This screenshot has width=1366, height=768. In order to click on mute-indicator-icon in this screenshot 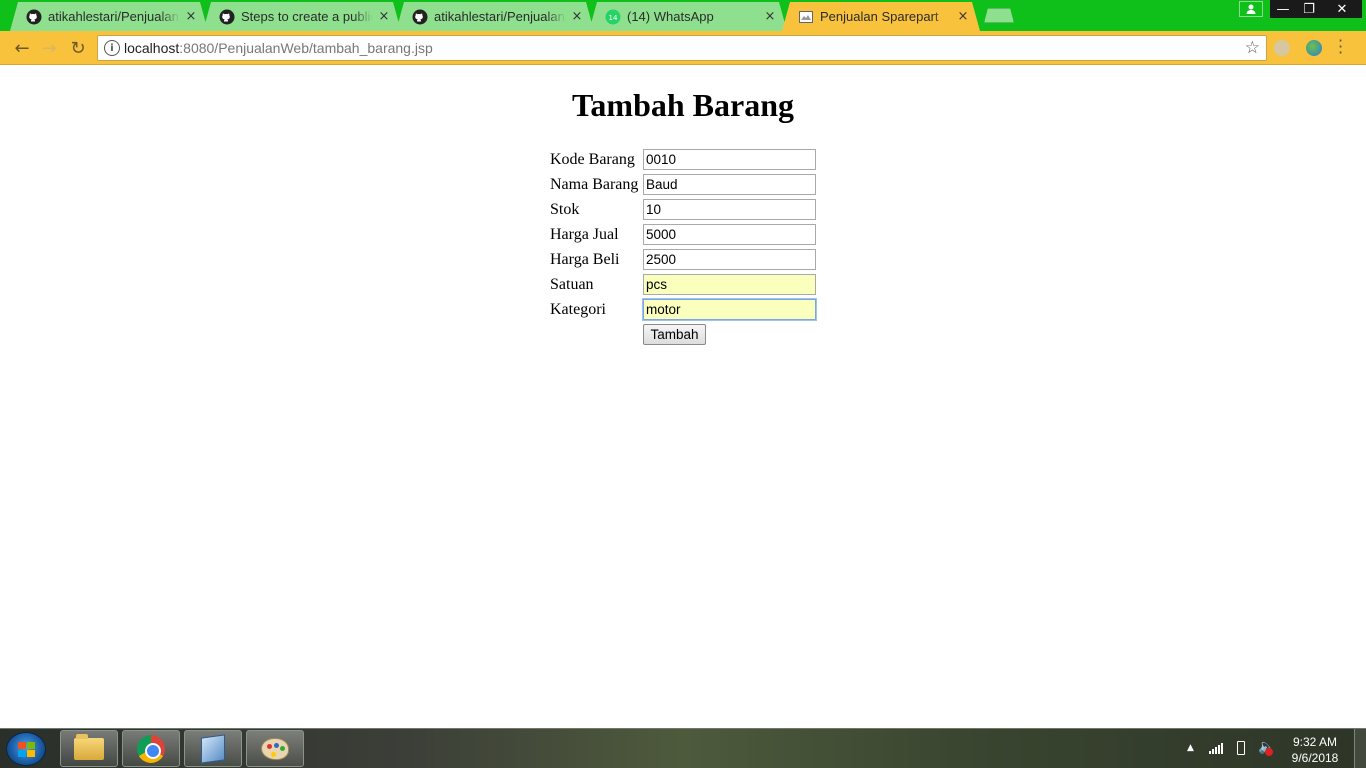, I will do `click(1269, 752)`.